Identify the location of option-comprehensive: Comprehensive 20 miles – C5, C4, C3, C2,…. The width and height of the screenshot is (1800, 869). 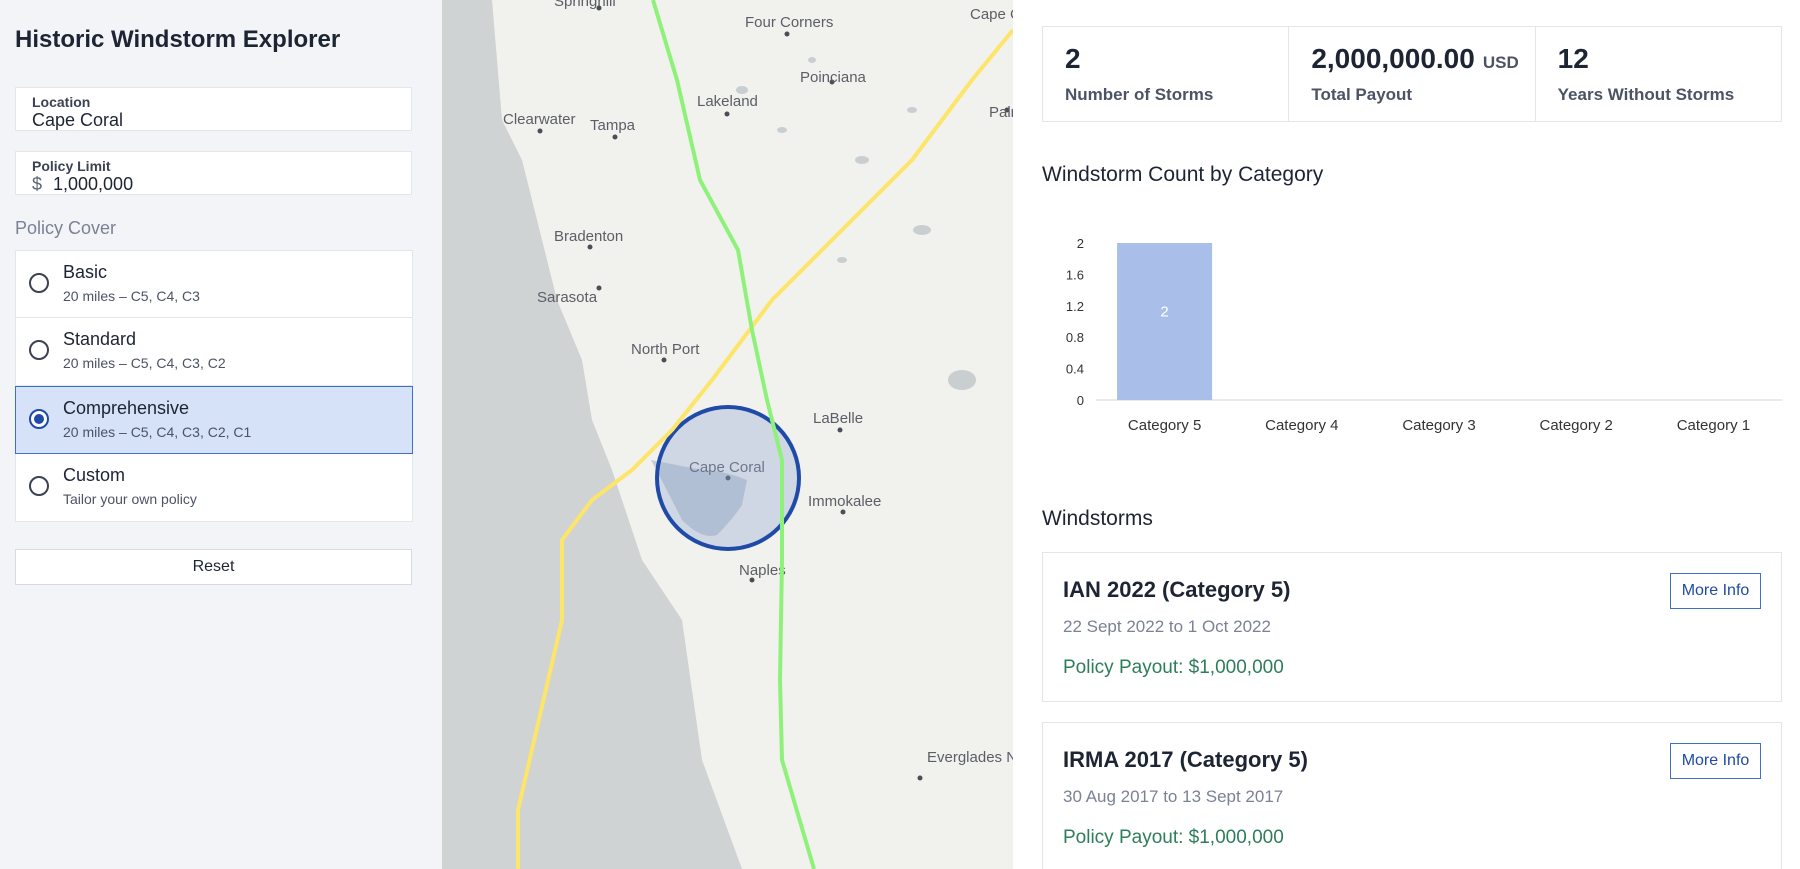
(214, 420).